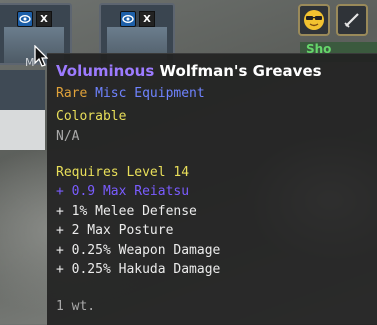 The height and width of the screenshot is (325, 377). I want to click on item-title: Voluminous Wolfman's Greaves, so click(189, 71).